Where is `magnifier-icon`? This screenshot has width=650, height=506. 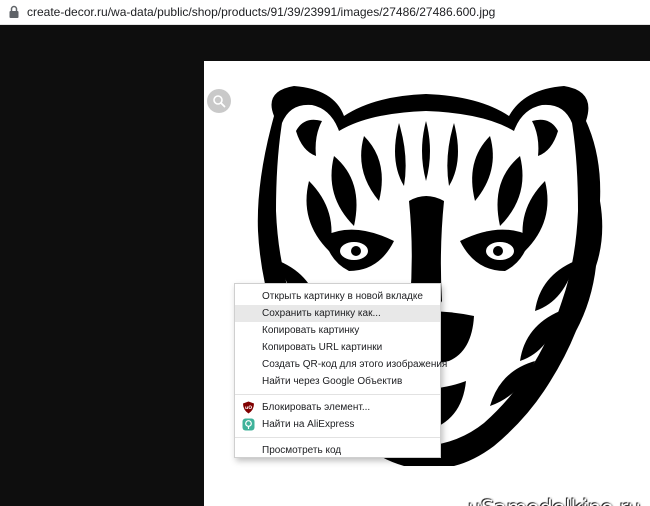 magnifier-icon is located at coordinates (219, 101).